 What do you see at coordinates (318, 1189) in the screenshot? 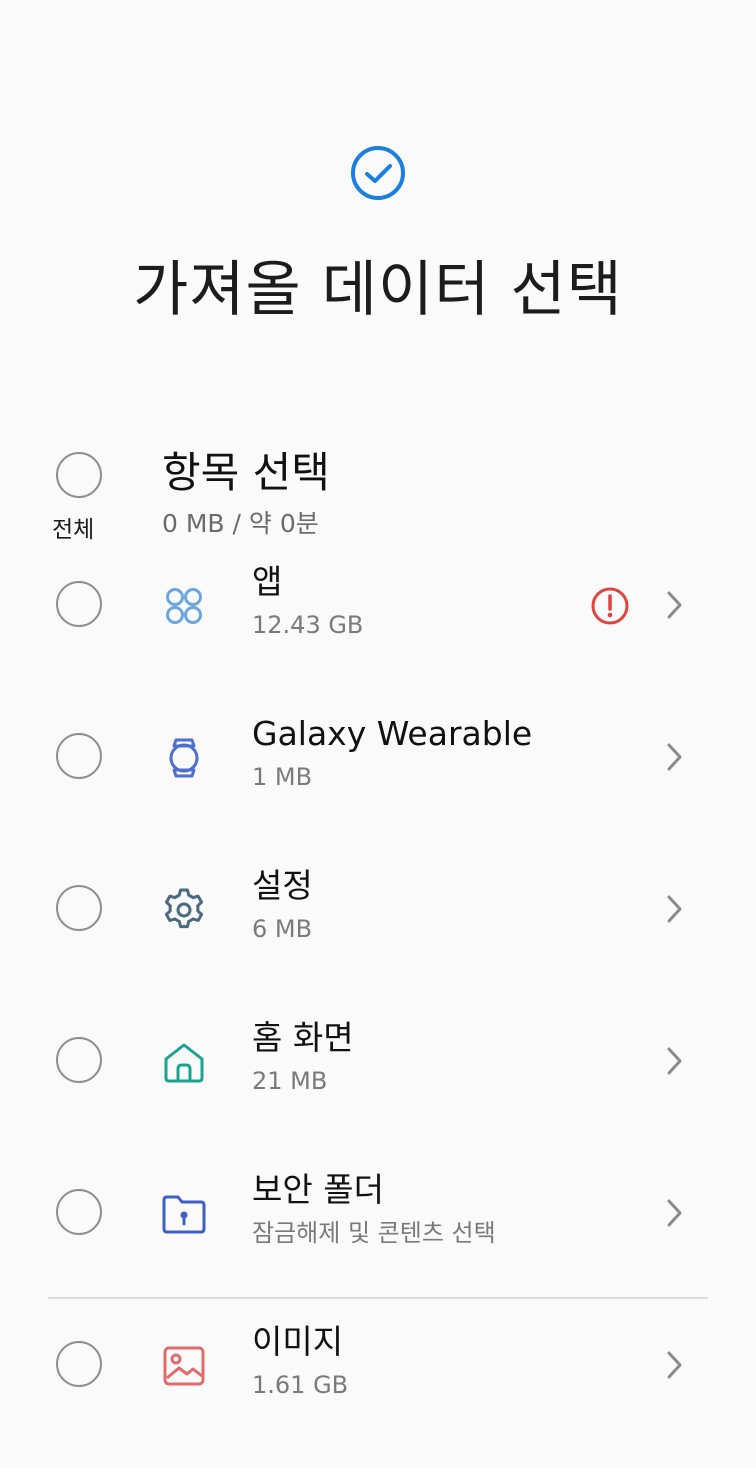
I see `item-title: 보안 폴더` at bounding box center [318, 1189].